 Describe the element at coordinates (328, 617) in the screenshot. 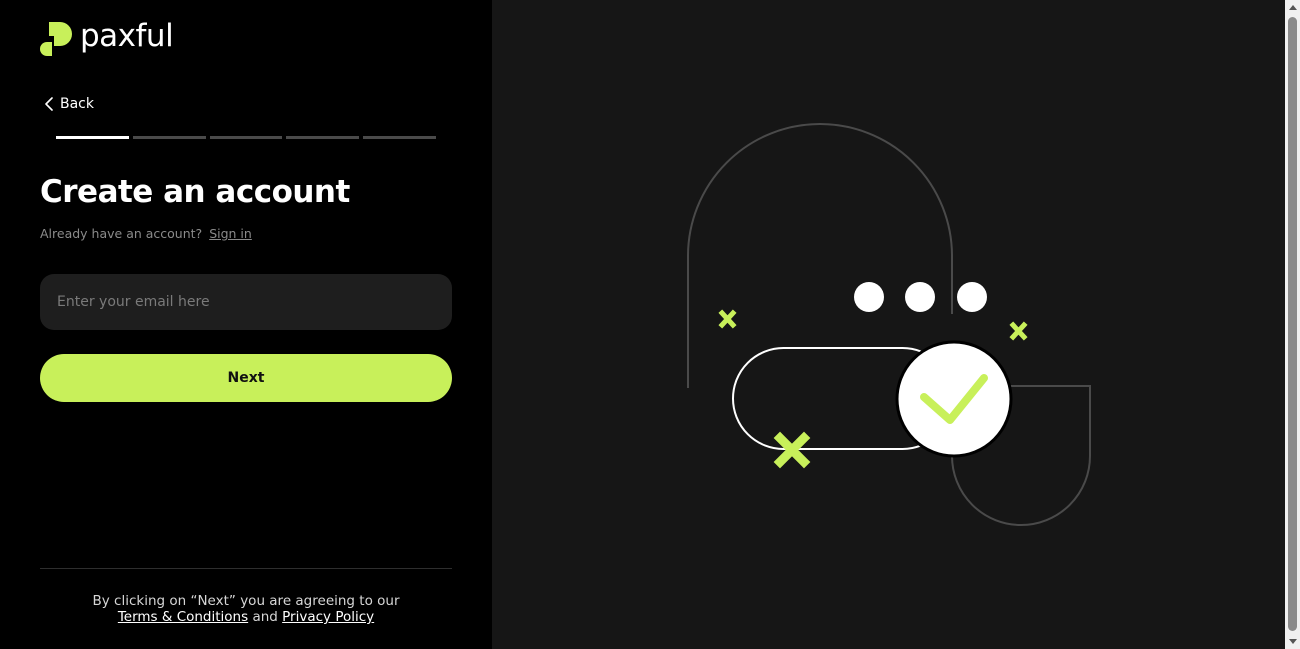

I see `privacy-link: Privacy Policy` at that location.